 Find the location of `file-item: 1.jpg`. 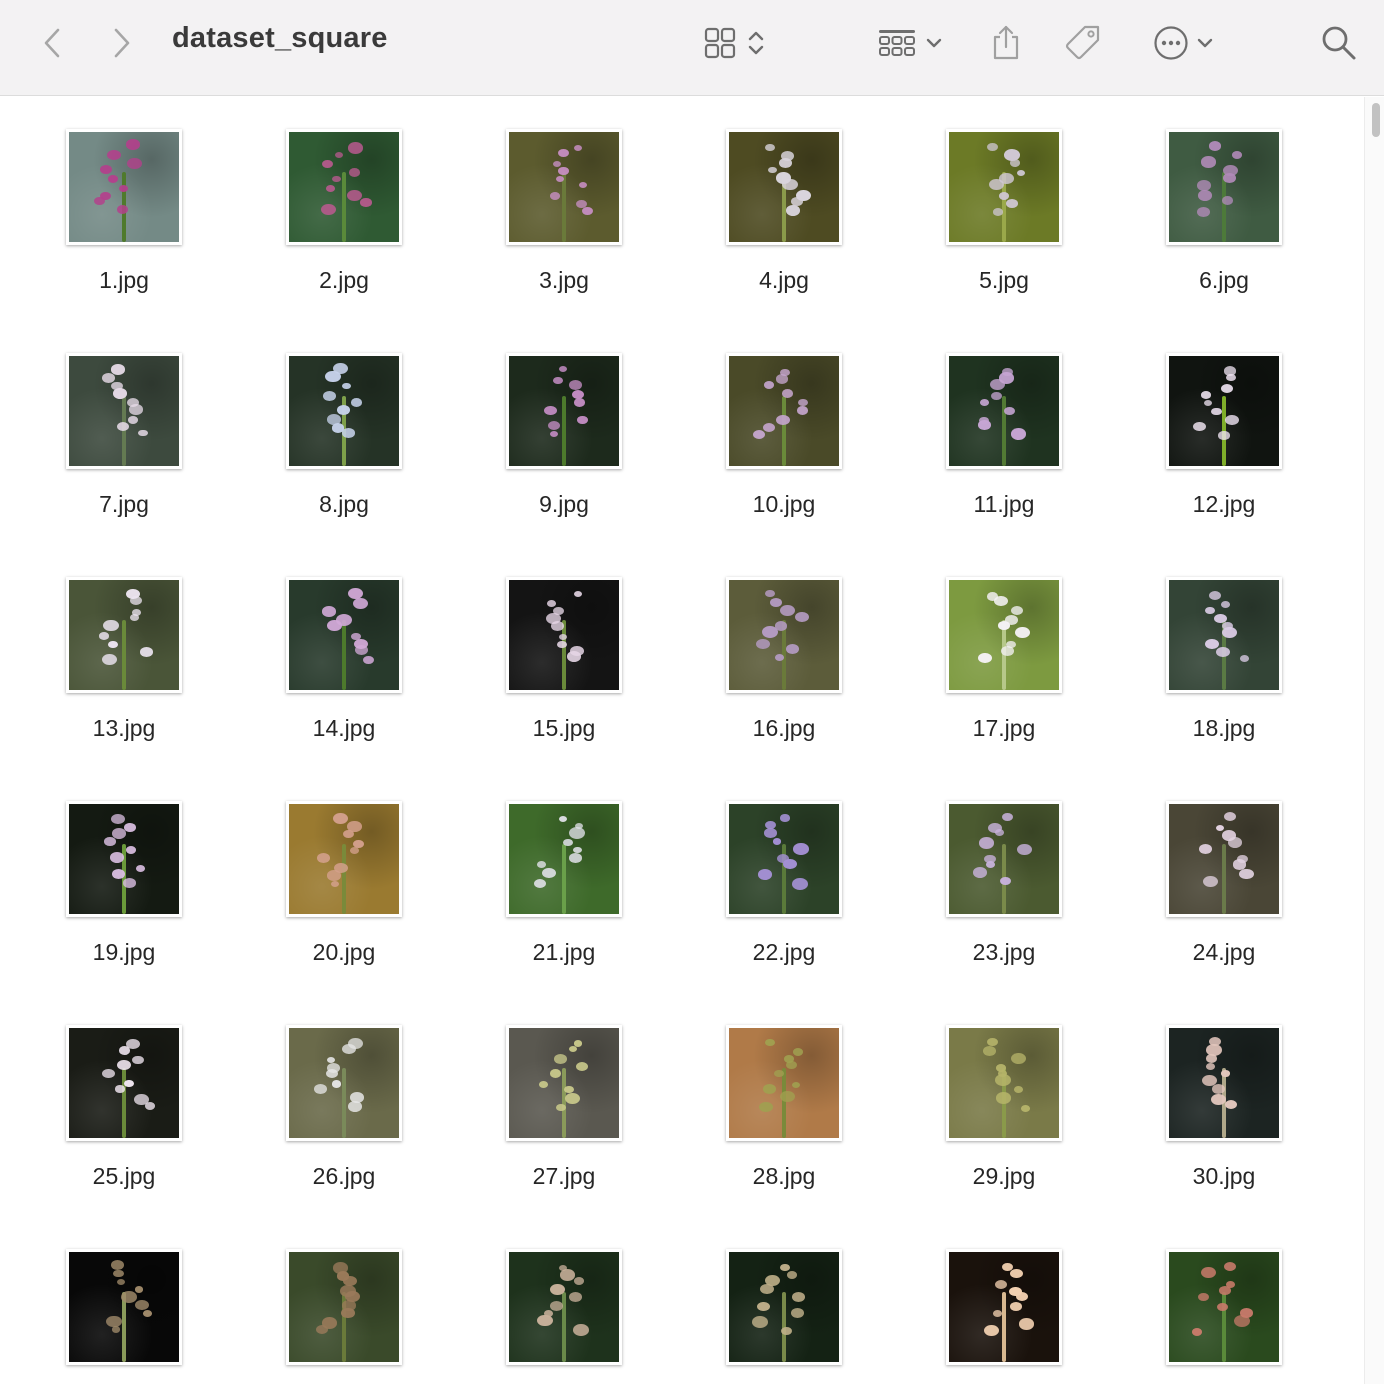

file-item: 1.jpg is located at coordinates (122, 219).